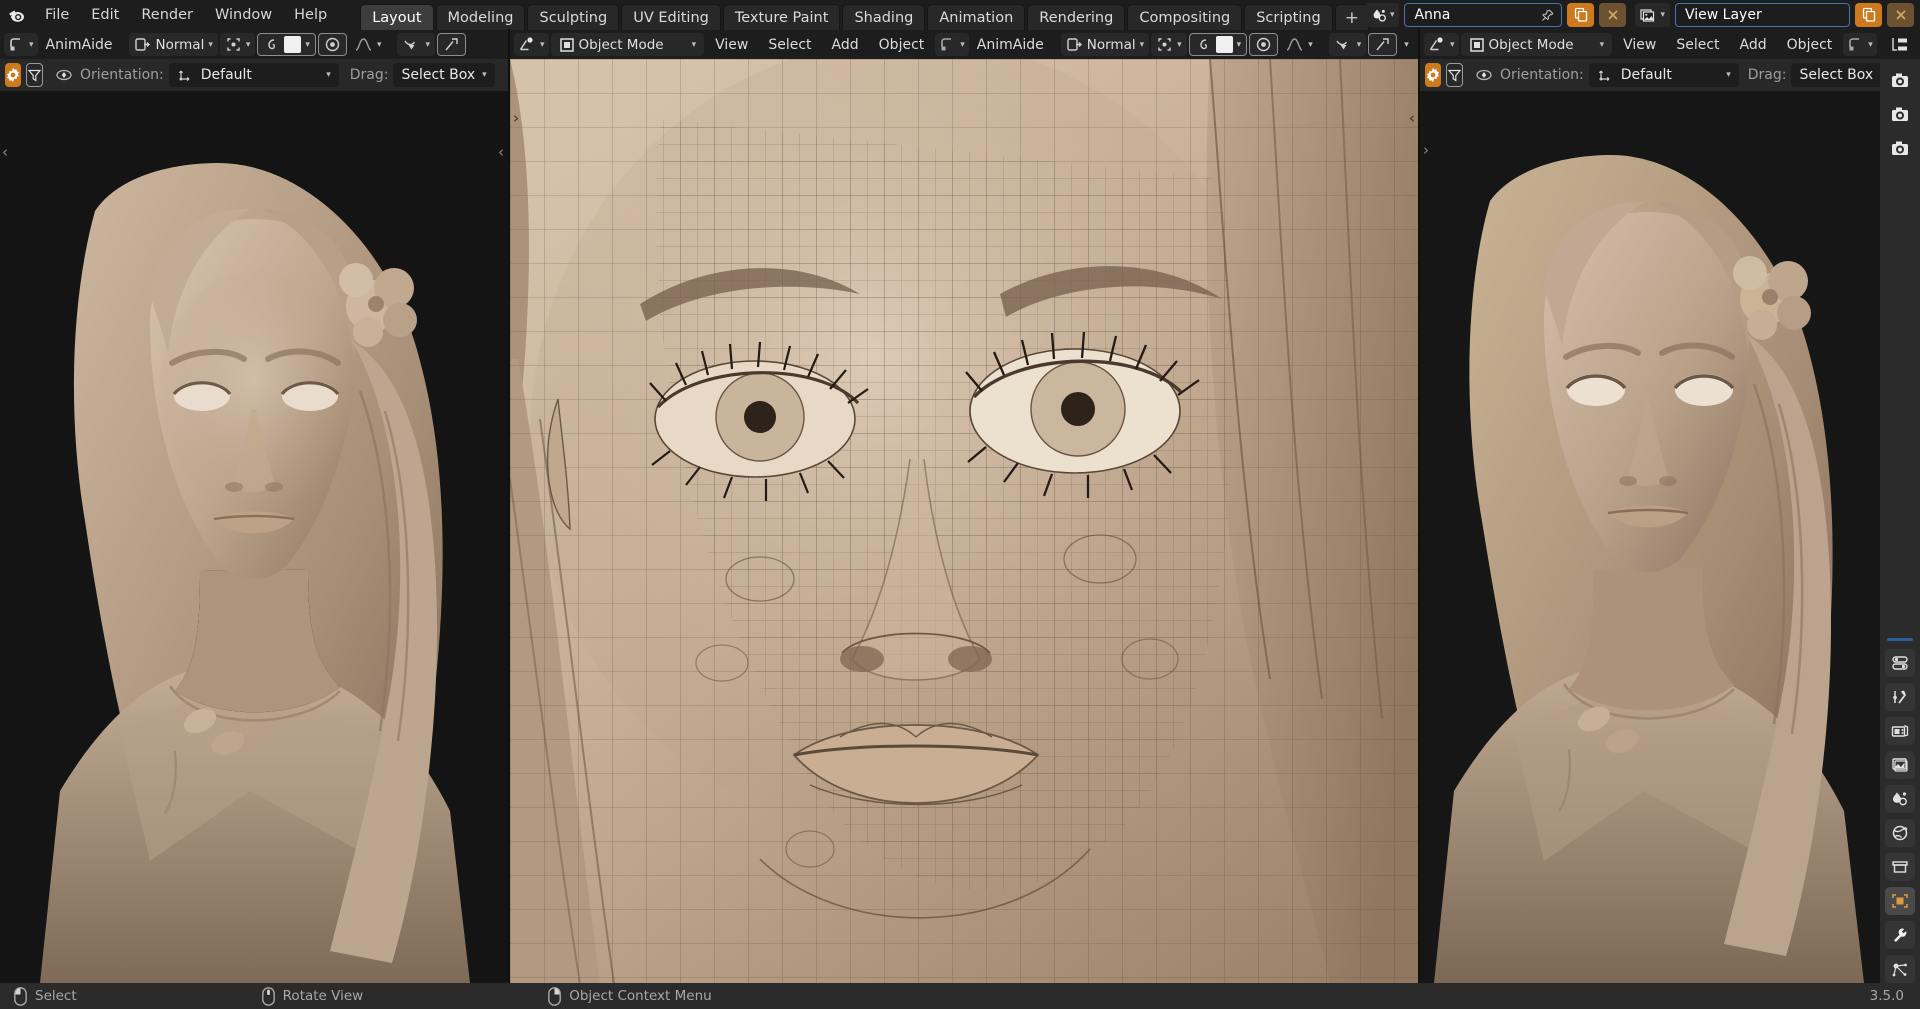 This screenshot has width=1920, height=1009. Describe the element at coordinates (1454, 75) in the screenshot. I see `right-tool-filter-icon` at that location.